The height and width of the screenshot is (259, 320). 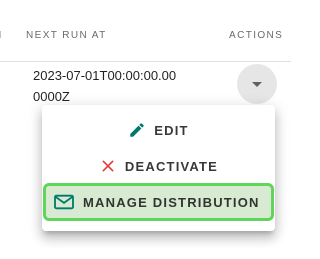 I want to click on next-run-at-cell: 2023-07-01T00:00:00.000000Z, so click(x=105, y=86).